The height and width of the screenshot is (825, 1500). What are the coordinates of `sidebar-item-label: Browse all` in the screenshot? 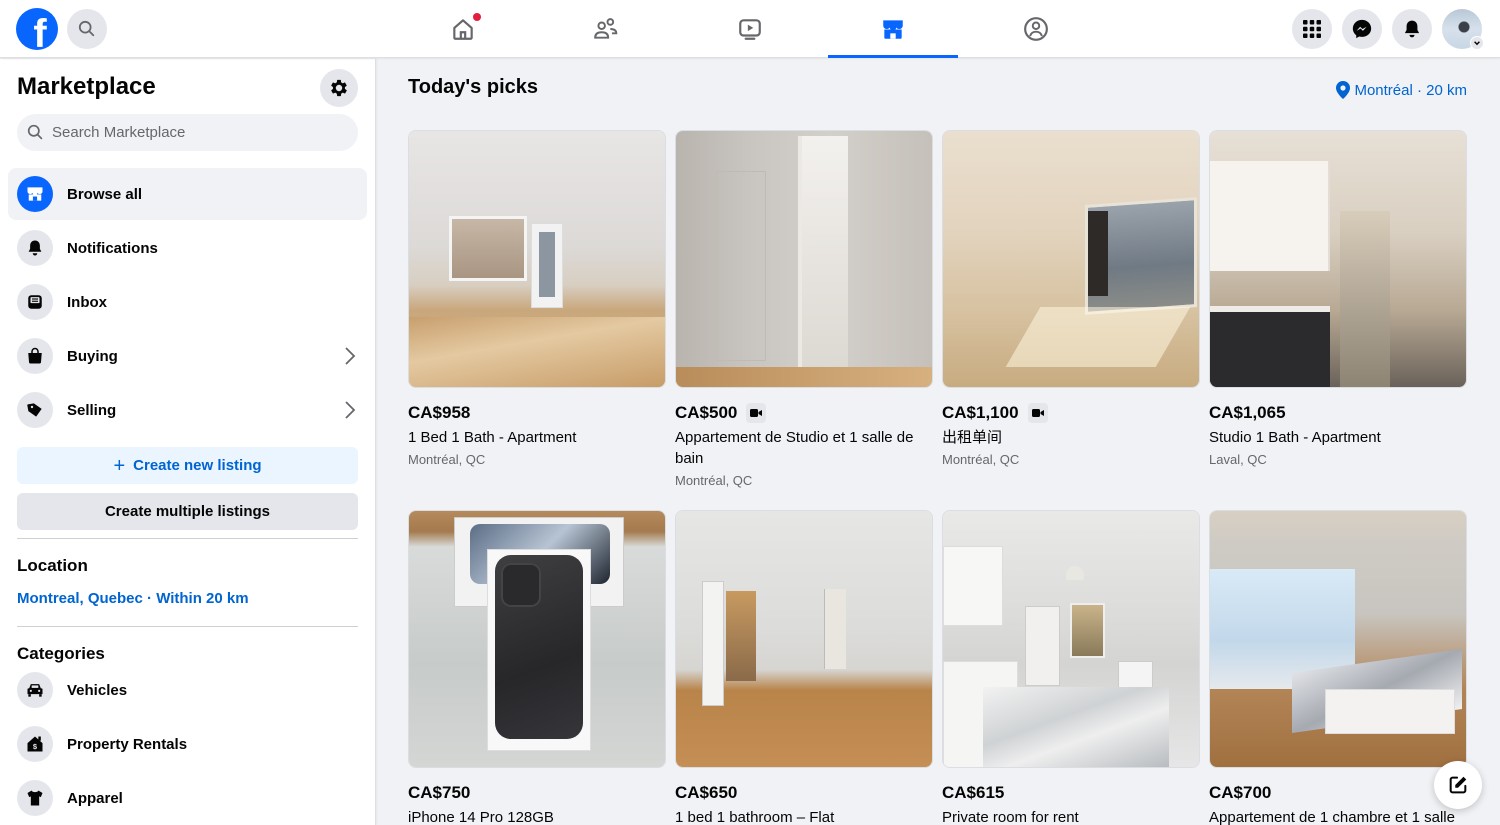 It's located at (105, 194).